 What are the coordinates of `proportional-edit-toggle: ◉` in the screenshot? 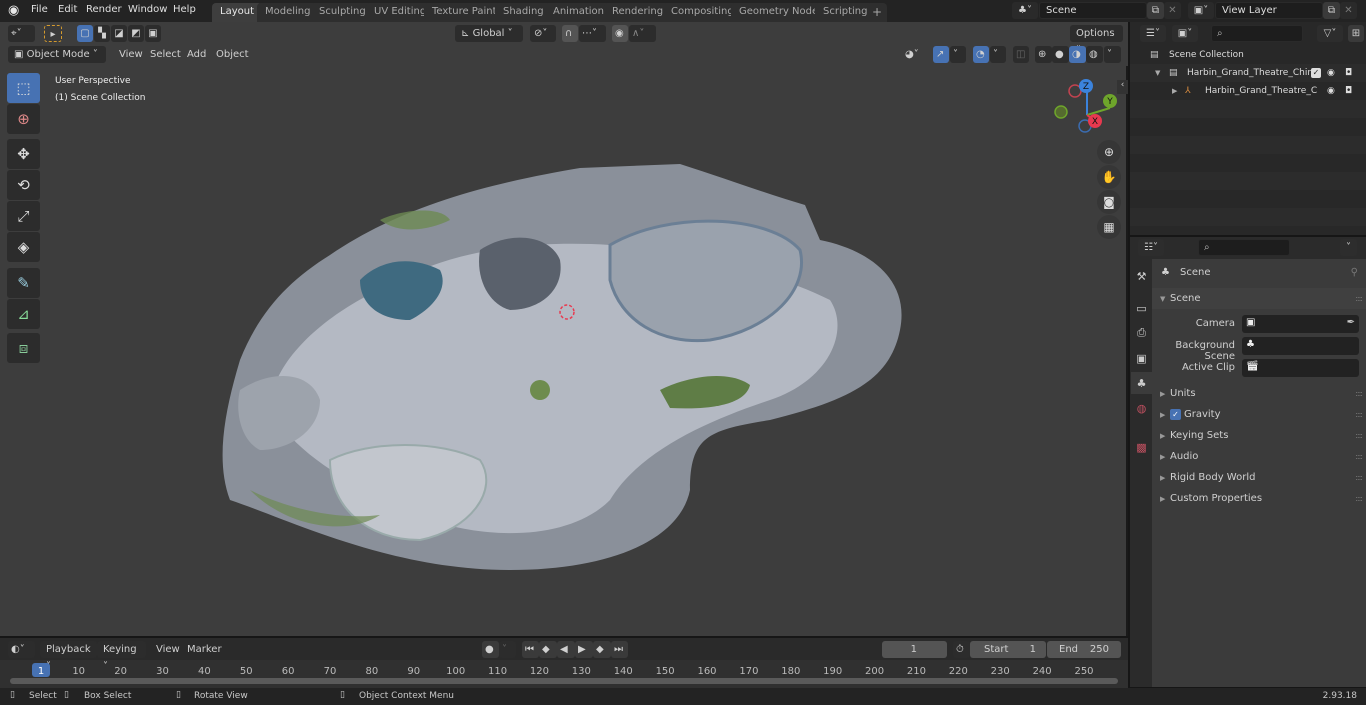 It's located at (620, 33).